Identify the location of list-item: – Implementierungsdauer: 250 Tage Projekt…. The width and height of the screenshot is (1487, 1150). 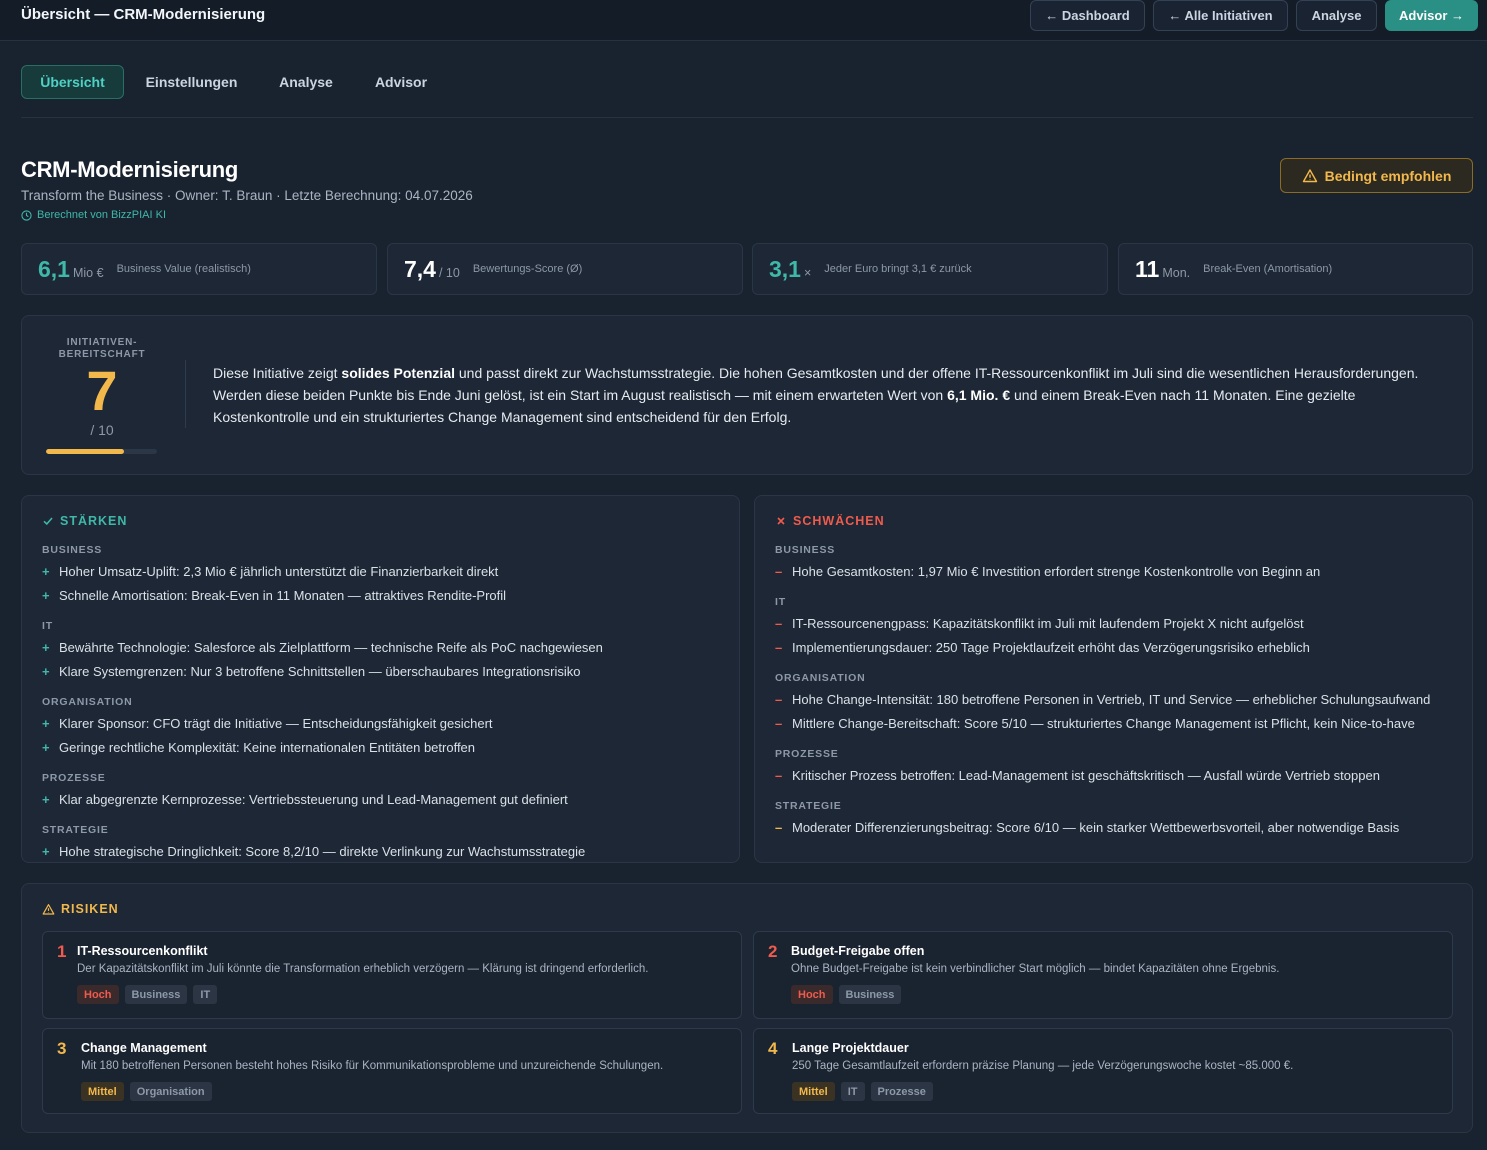
(1120, 648).